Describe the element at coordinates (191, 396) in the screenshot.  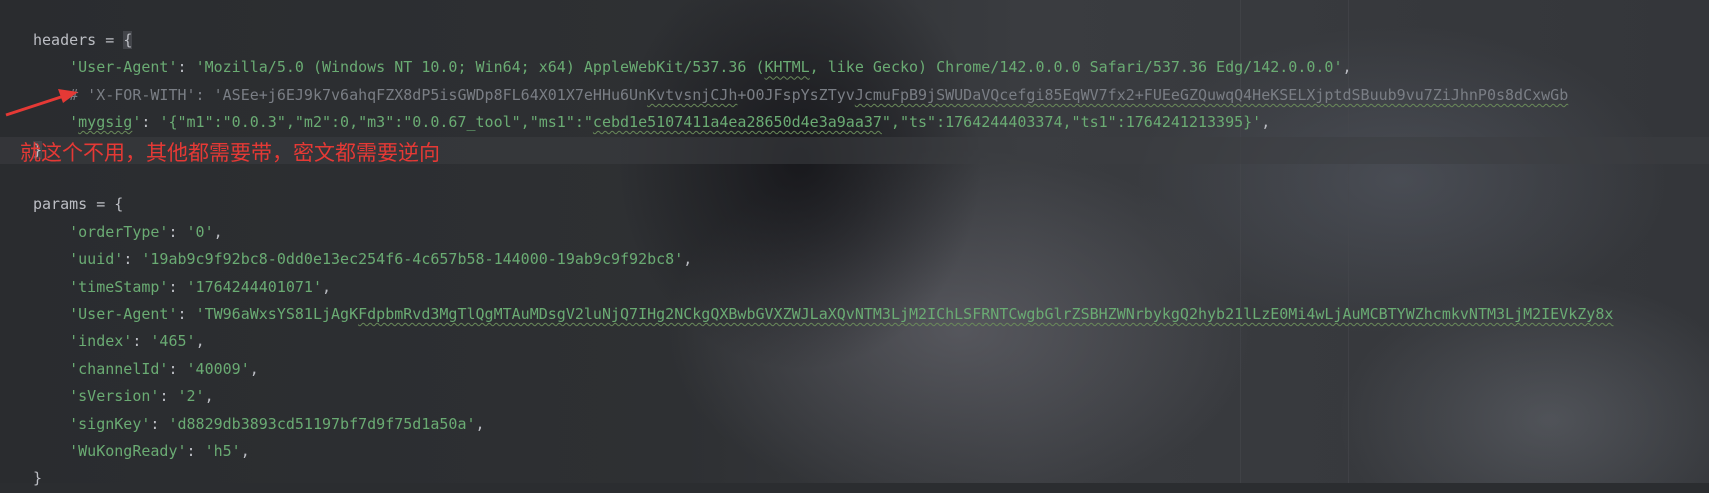
I see `code-token: '2'` at that location.